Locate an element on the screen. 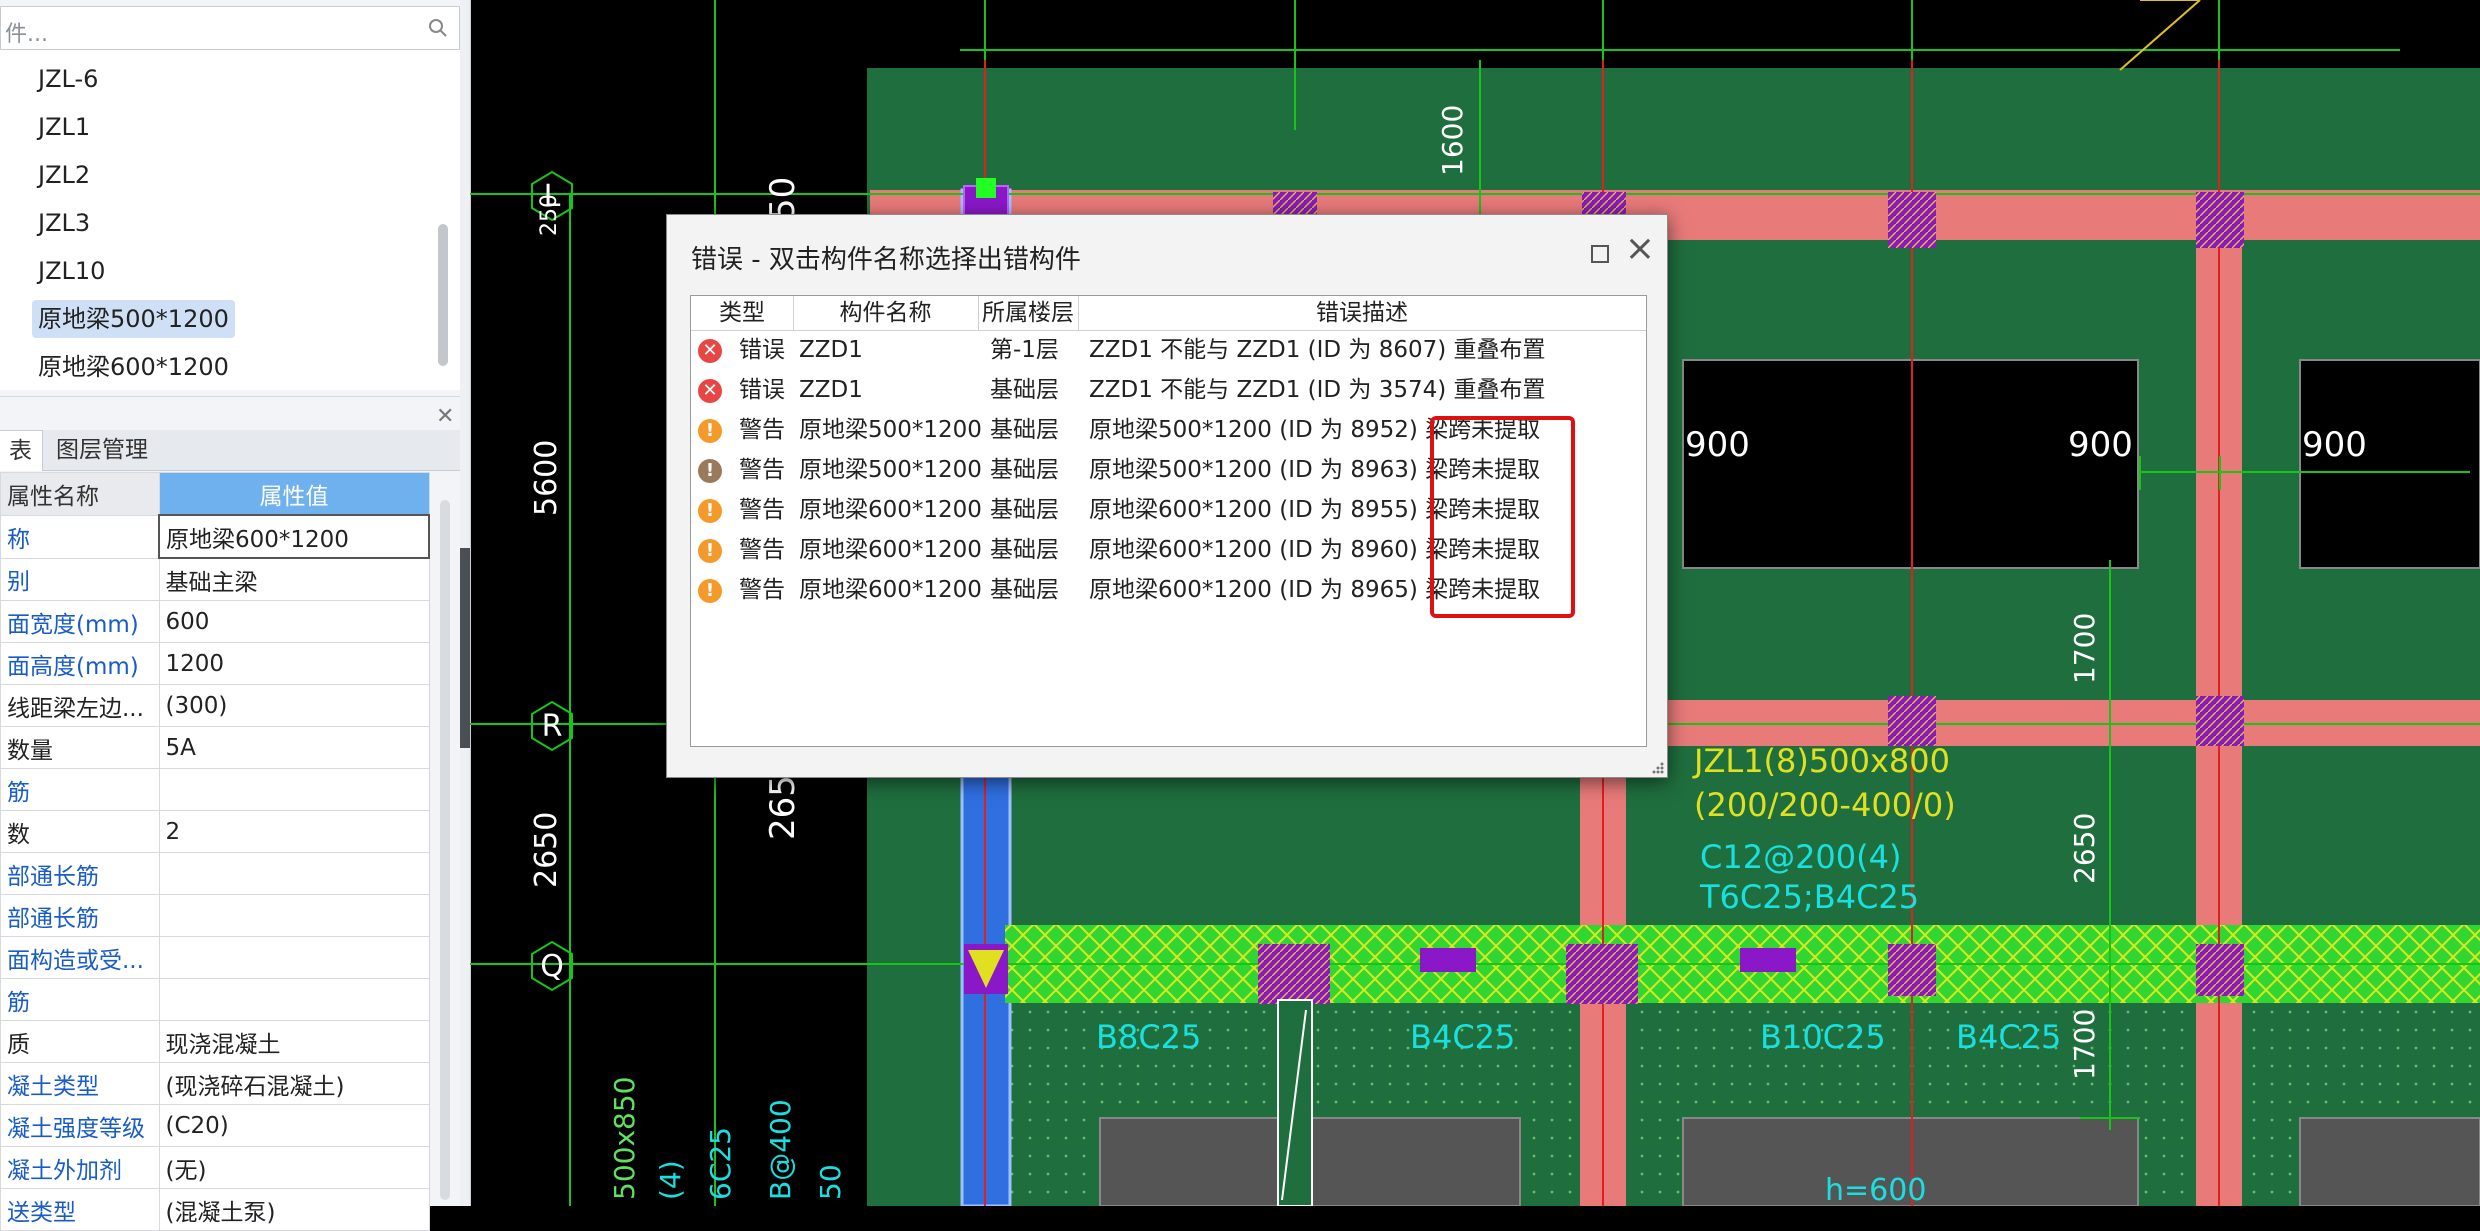 This screenshot has width=2480, height=1231. prop-value: (现浇碎石混凝土) is located at coordinates (294, 1083).